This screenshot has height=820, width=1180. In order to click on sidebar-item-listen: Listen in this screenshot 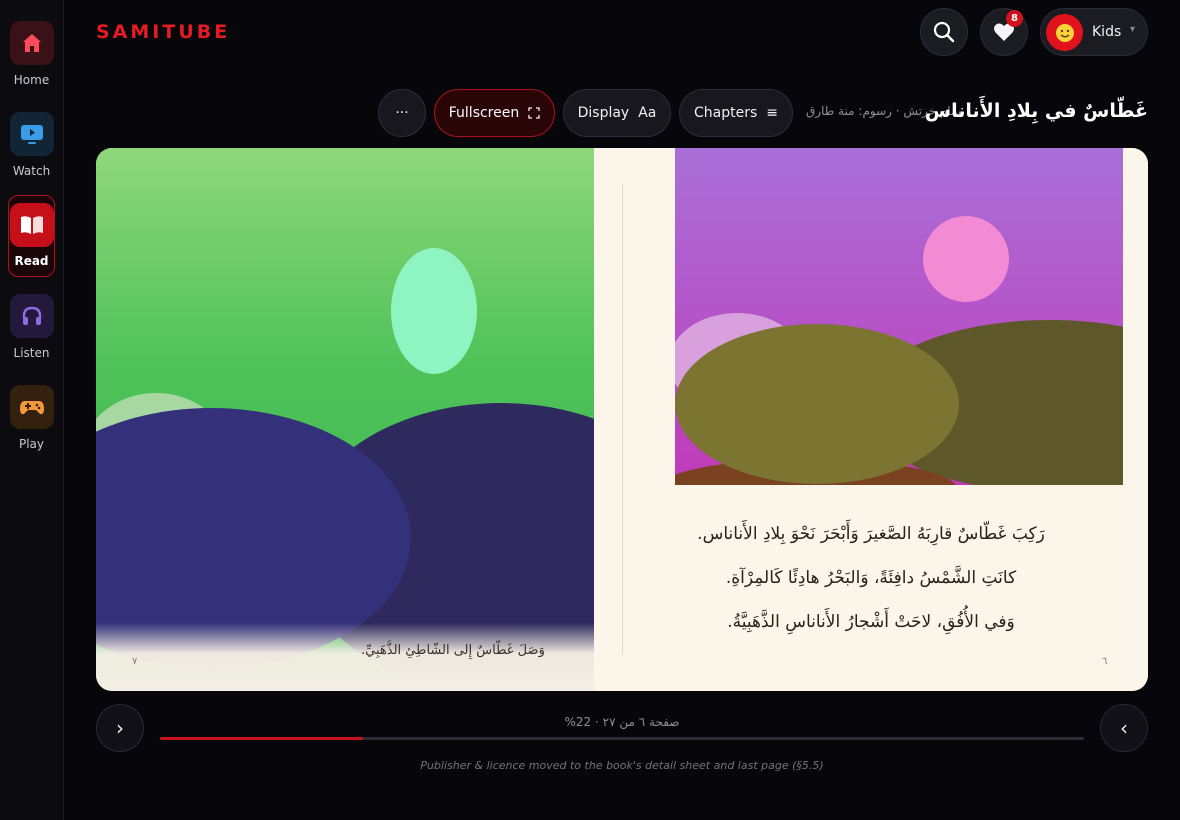, I will do `click(31, 332)`.